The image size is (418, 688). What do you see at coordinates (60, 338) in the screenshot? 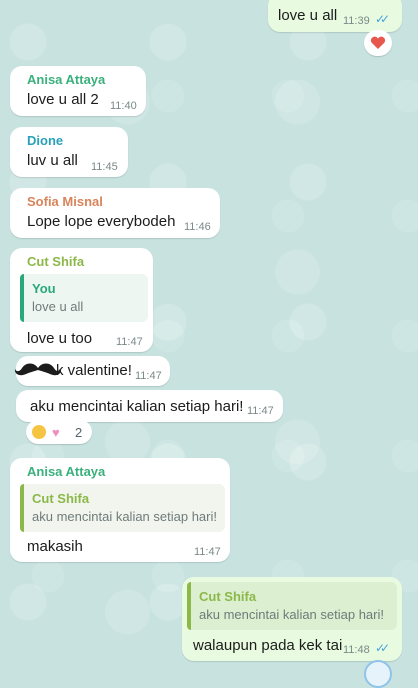
I see `message-text: love u too` at bounding box center [60, 338].